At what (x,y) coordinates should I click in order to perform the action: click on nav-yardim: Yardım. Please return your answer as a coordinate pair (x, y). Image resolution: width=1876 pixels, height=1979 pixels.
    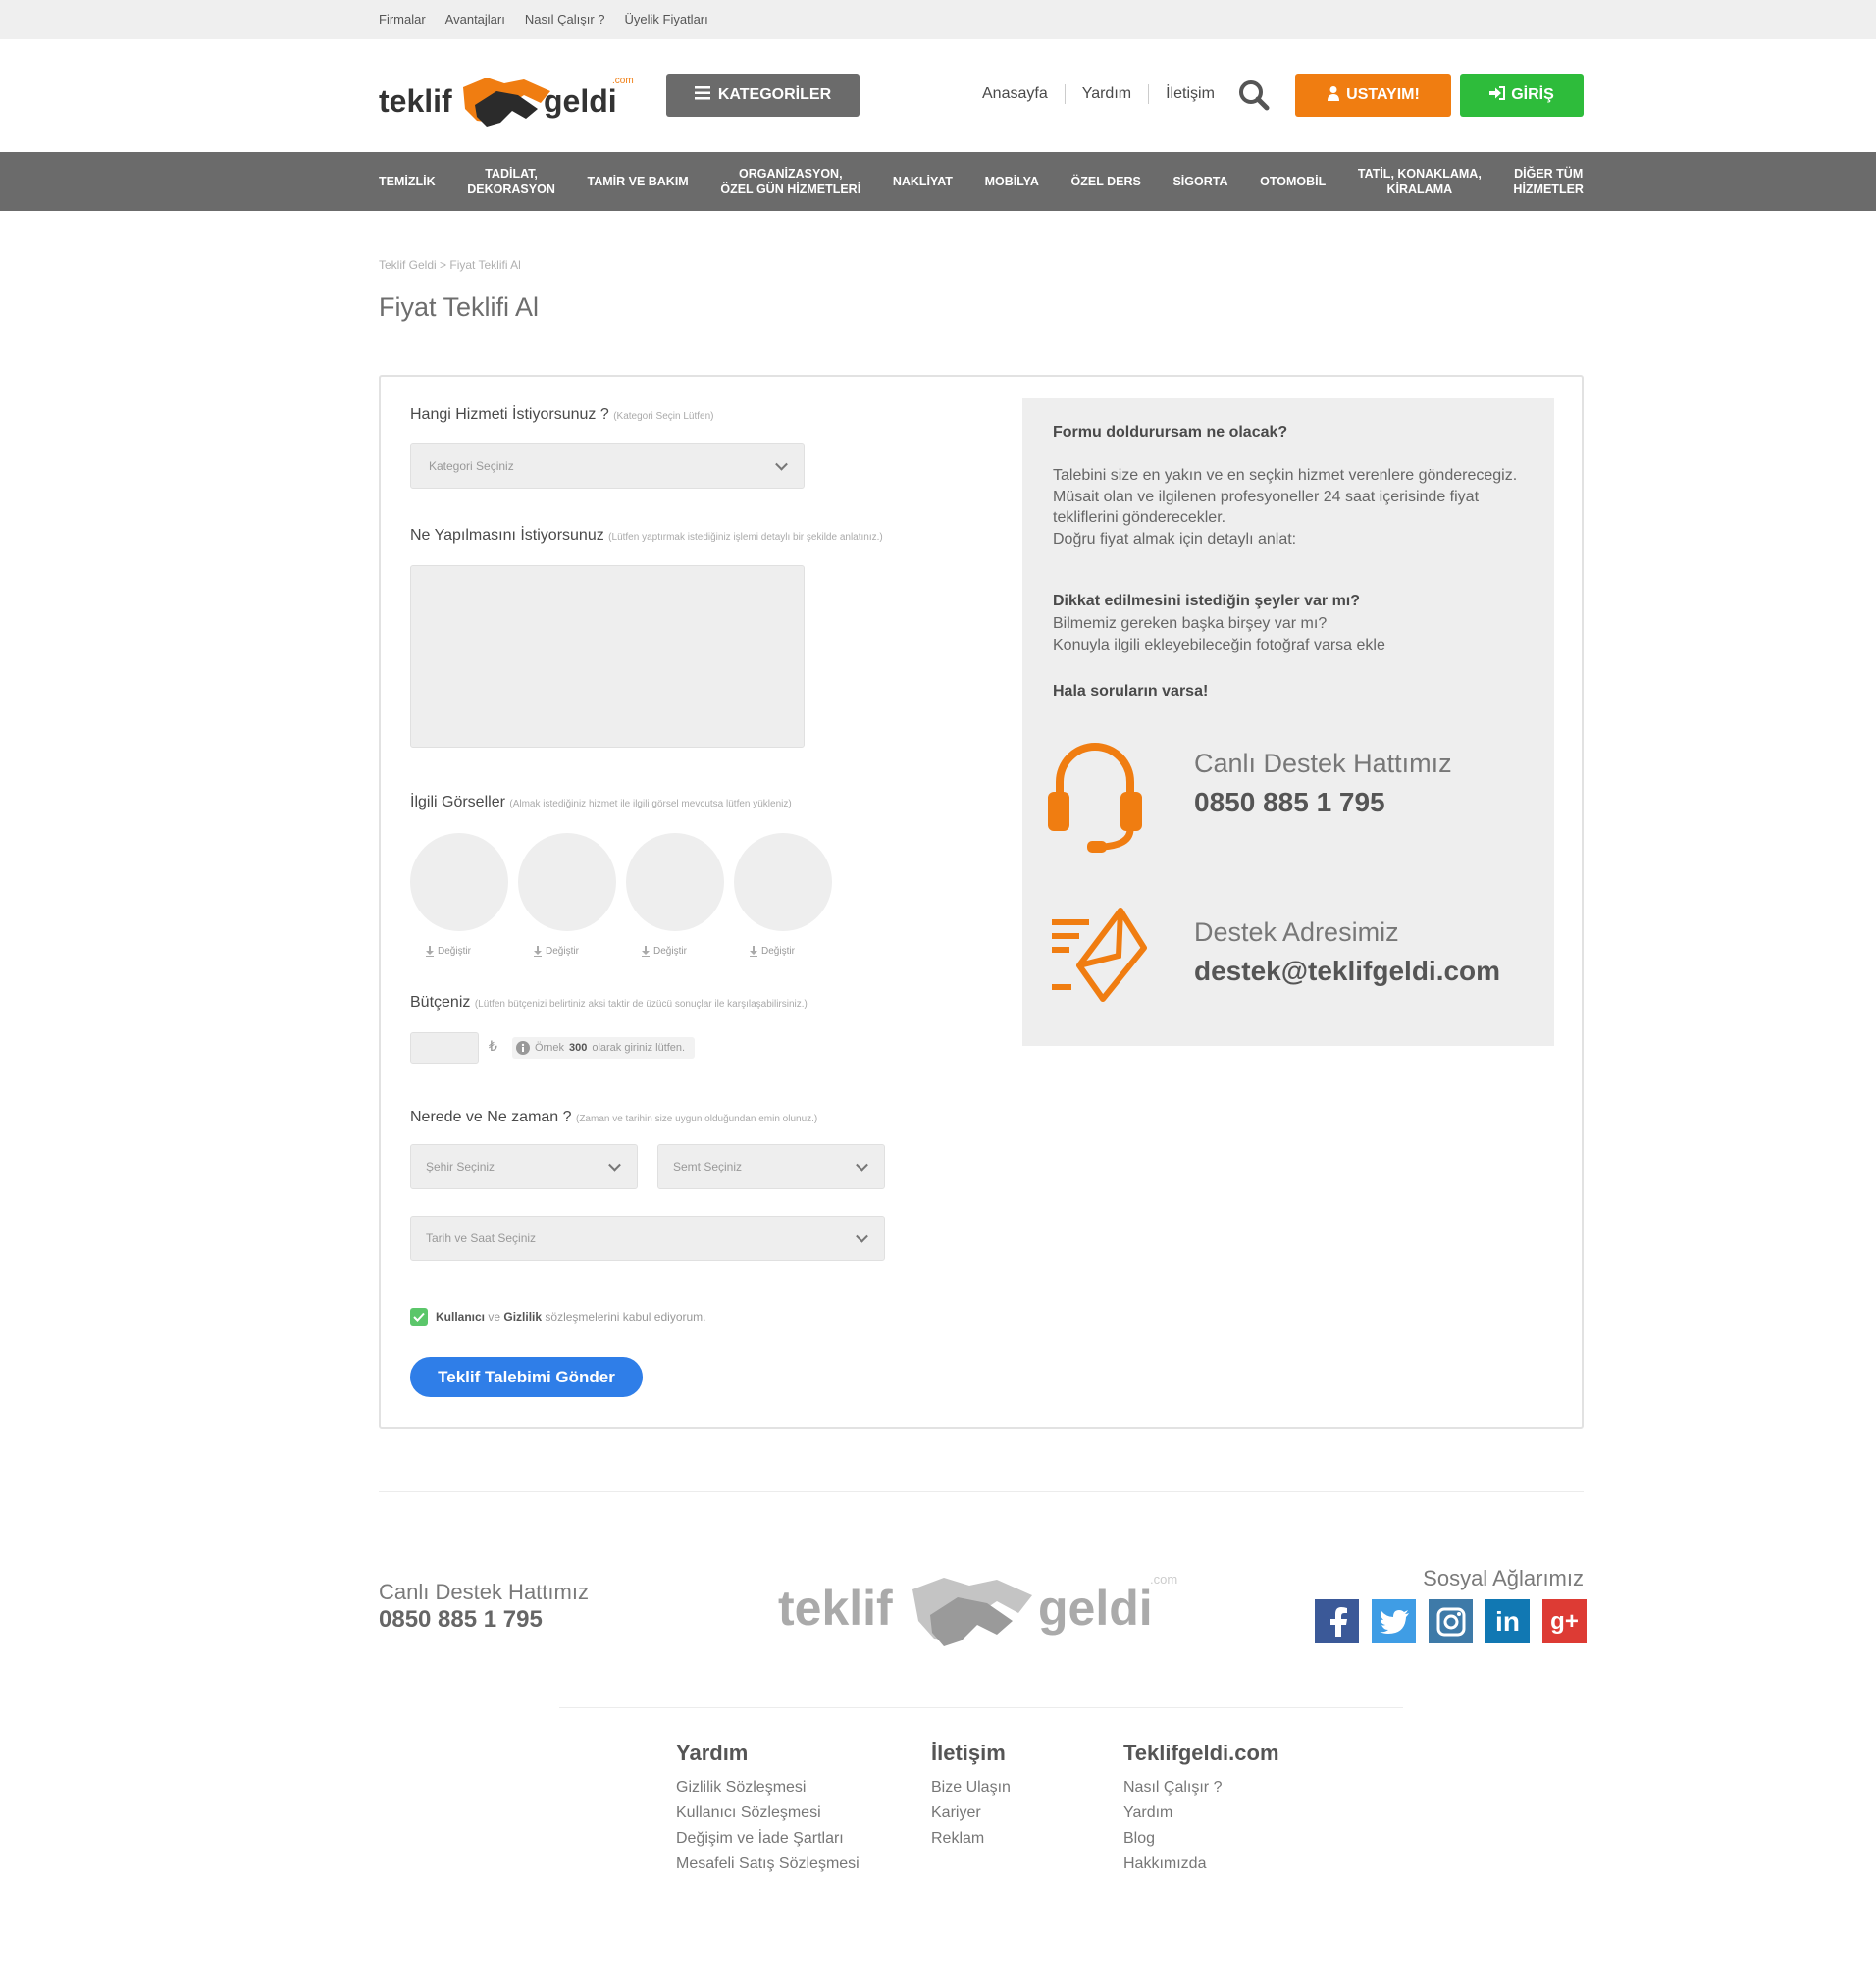
    Looking at the image, I should click on (1107, 94).